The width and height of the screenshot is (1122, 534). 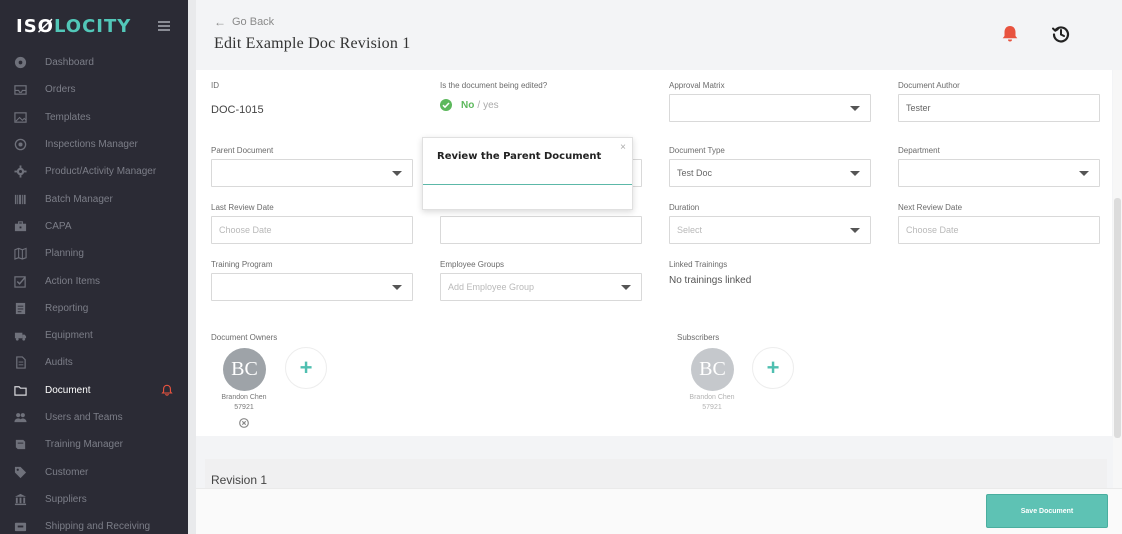 I want to click on footer-bar, so click(x=659, y=511).